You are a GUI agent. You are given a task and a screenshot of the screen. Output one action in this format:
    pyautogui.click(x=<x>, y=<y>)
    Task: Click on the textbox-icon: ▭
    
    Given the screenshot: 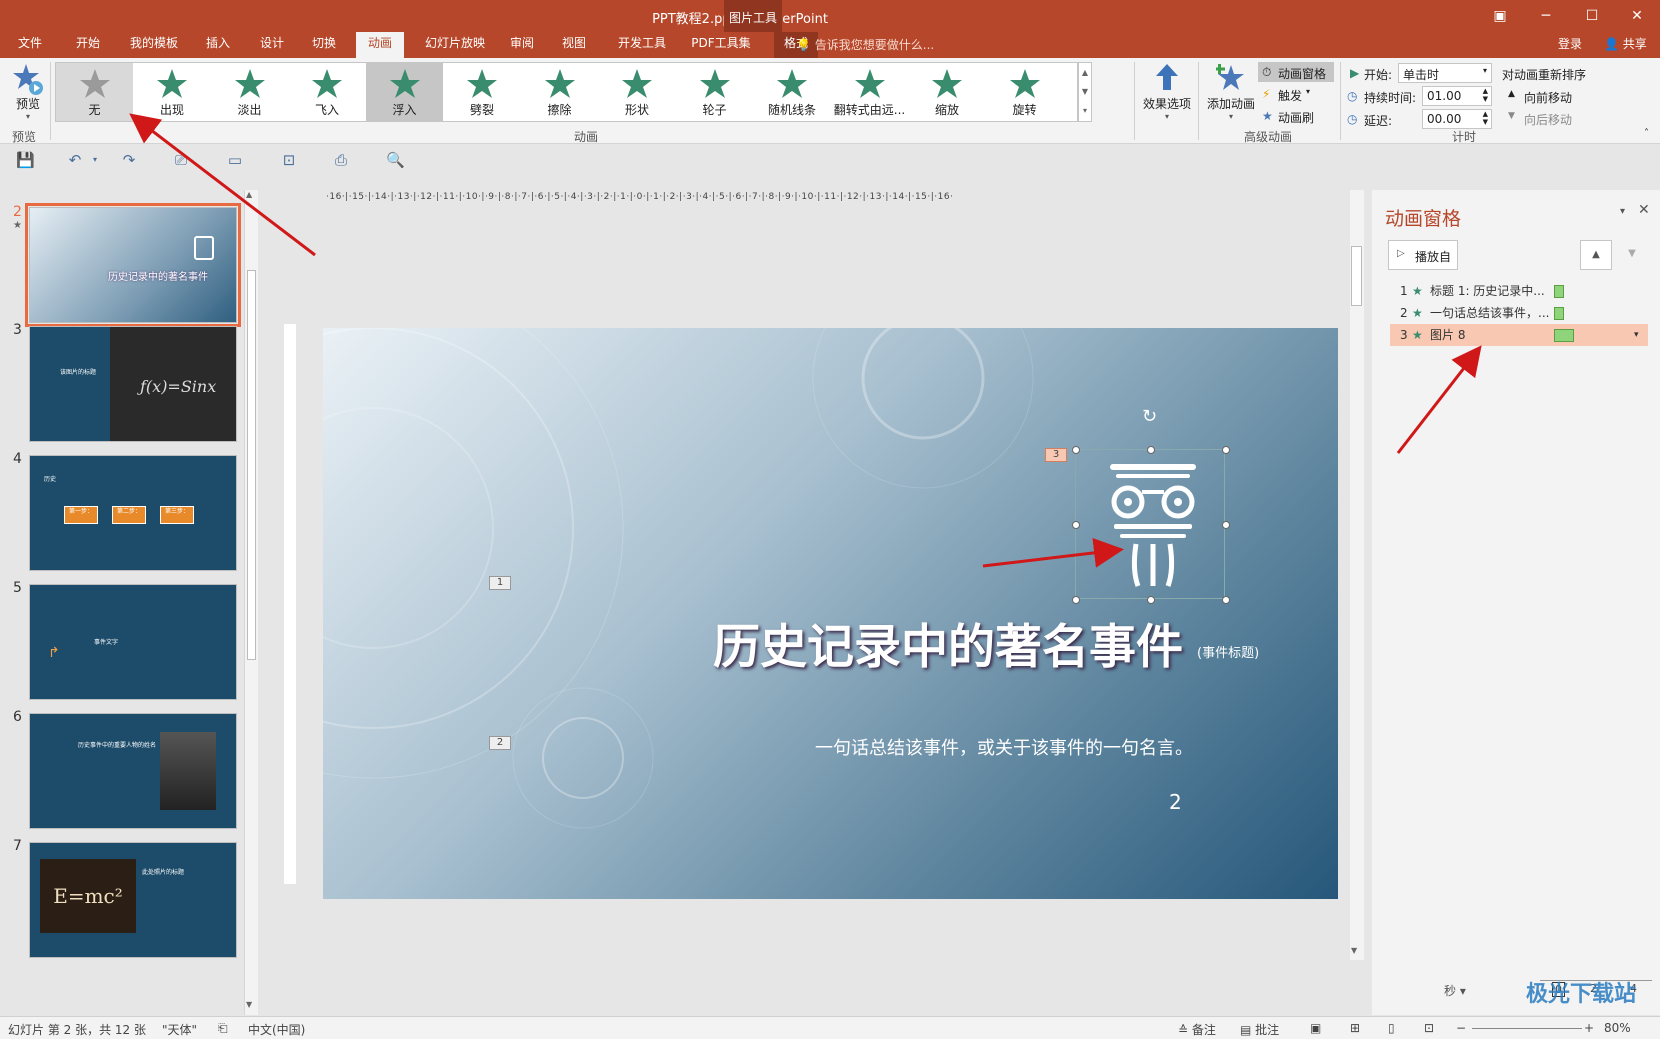 What is the action you would take?
    pyautogui.click(x=235, y=160)
    